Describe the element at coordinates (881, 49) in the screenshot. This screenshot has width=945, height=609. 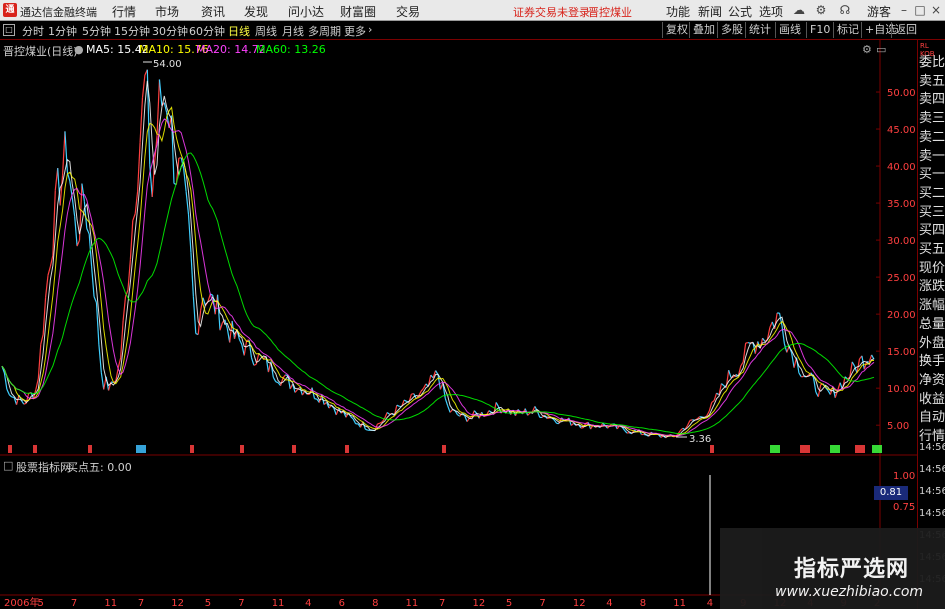
I see `pane-collapse-icon: ▭` at that location.